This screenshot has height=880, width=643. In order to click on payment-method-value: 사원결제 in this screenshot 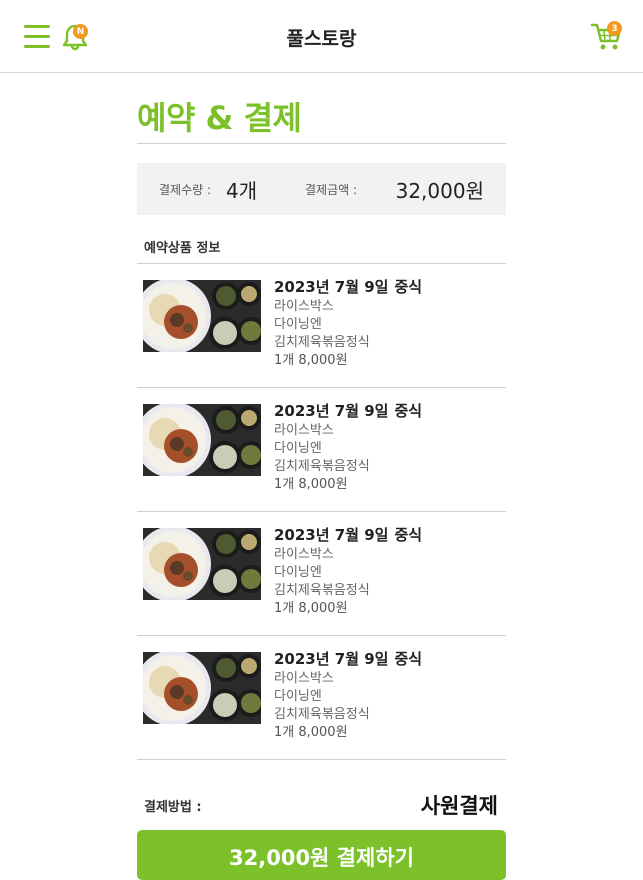, I will do `click(459, 805)`.